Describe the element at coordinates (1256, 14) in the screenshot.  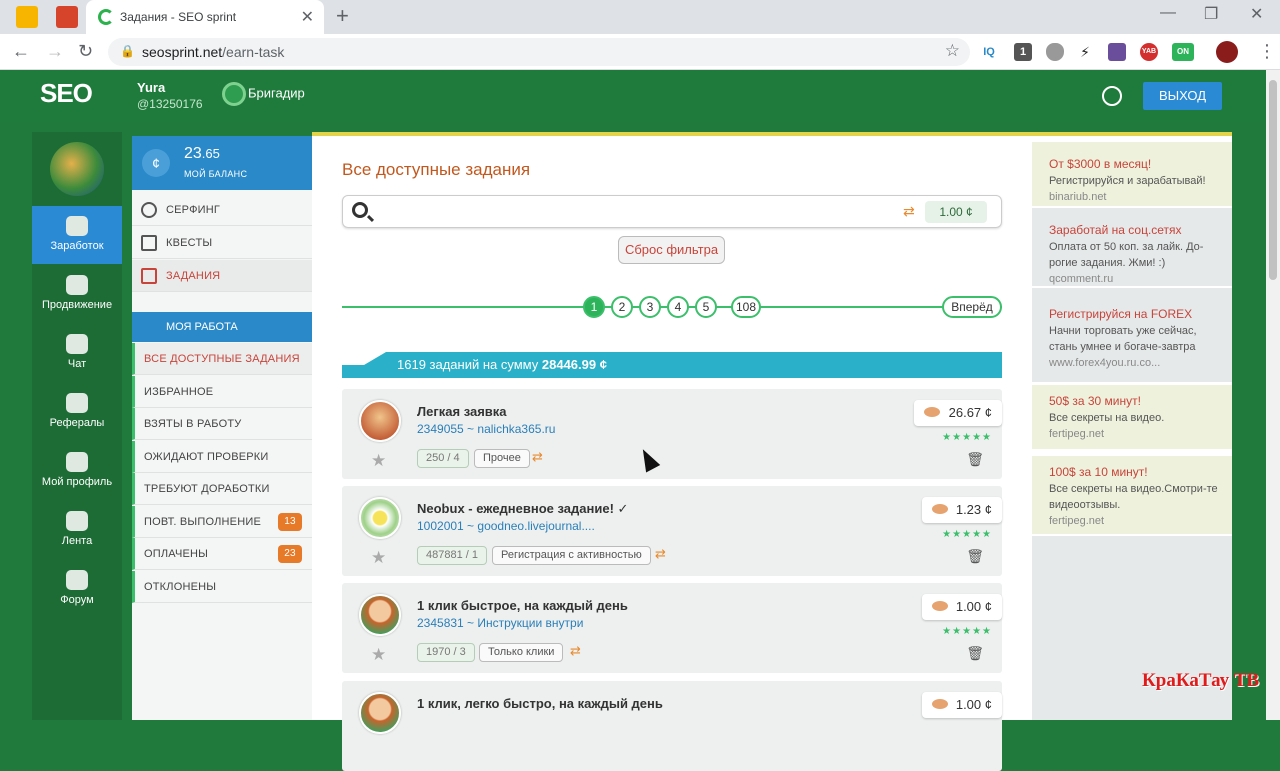
I see `window-close-icon: ✕` at that location.